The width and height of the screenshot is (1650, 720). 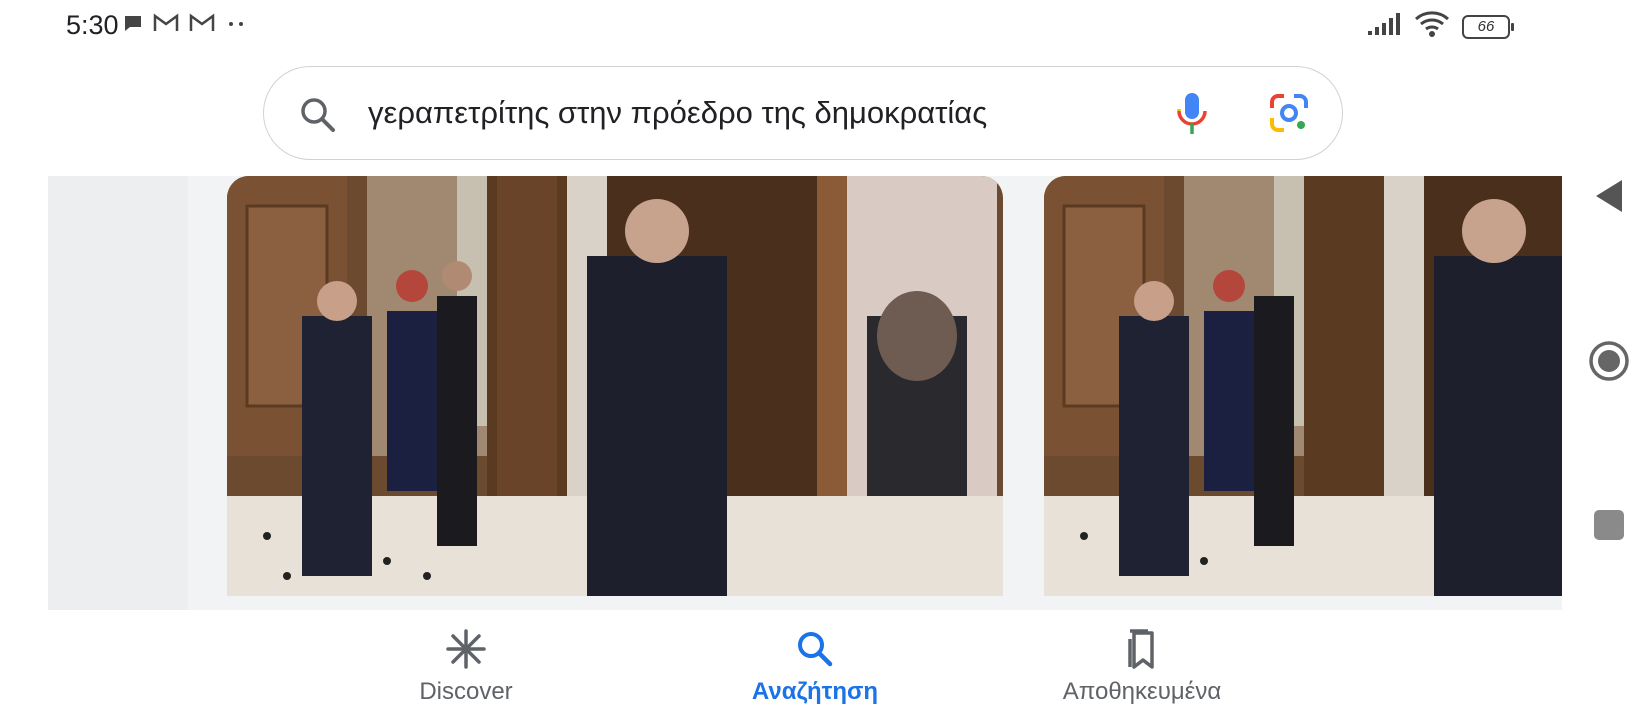 What do you see at coordinates (466, 652) in the screenshot?
I see `asterisk-icon` at bounding box center [466, 652].